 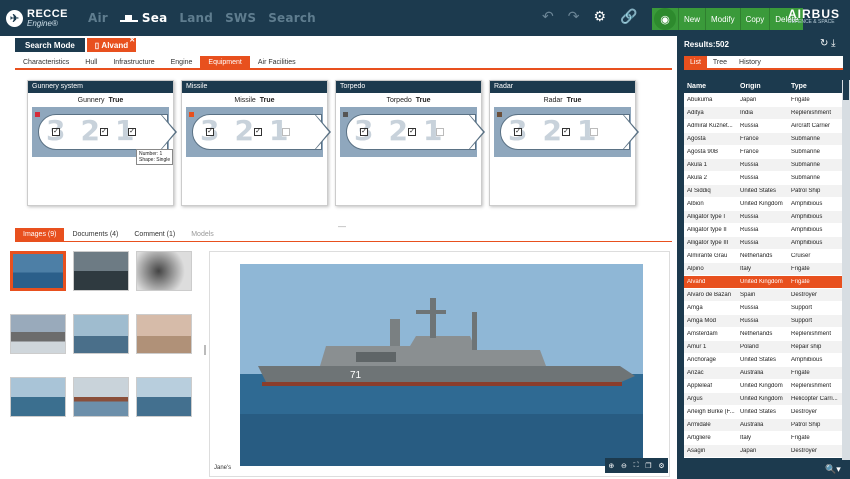 What do you see at coordinates (205, 350) in the screenshot?
I see `splitter-handle` at bounding box center [205, 350].